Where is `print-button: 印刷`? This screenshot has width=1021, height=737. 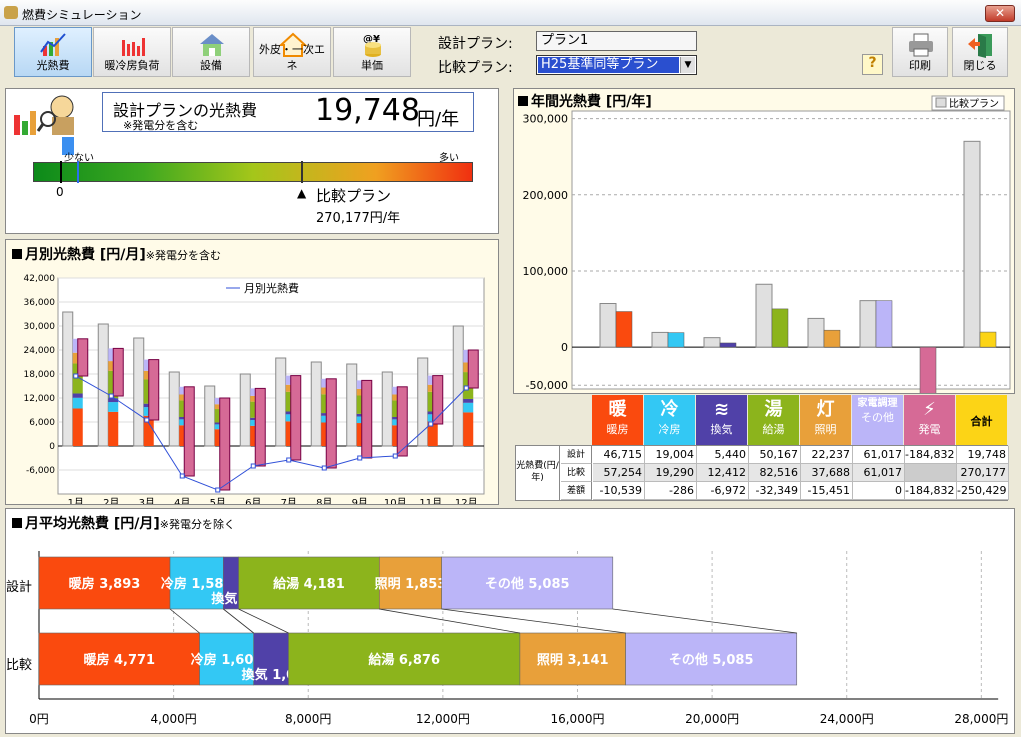 print-button: 印刷 is located at coordinates (920, 52).